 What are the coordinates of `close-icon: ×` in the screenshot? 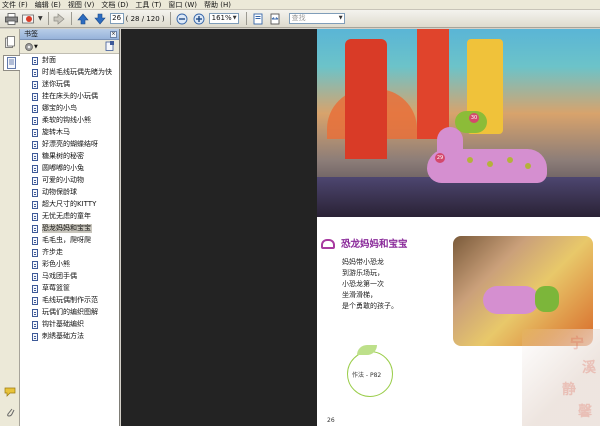 It's located at (113, 34).